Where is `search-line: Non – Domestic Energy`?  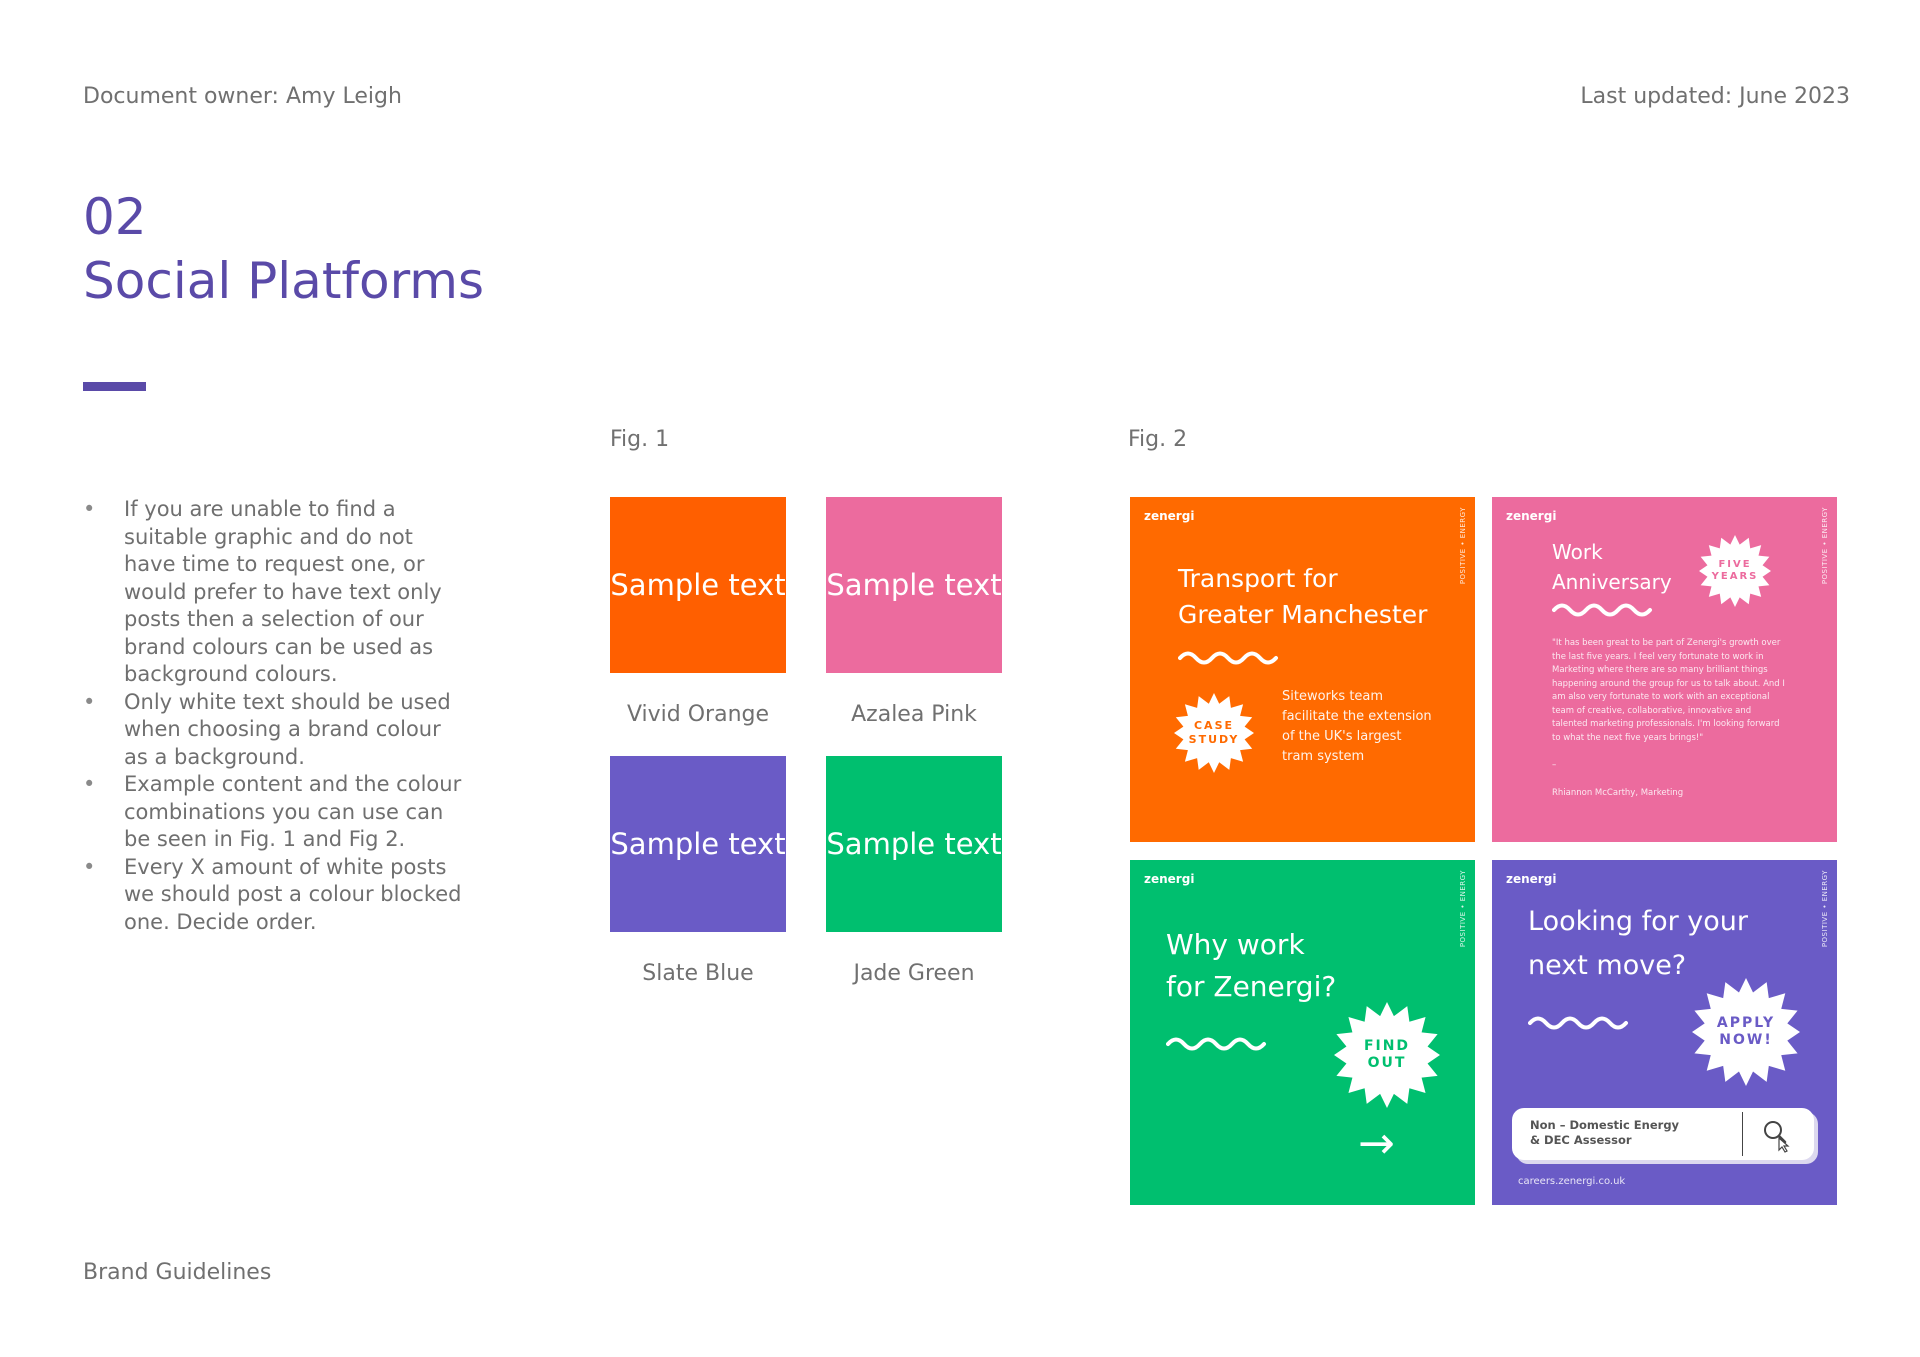
search-line: Non – Domestic Energy is located at coordinates (1605, 1125).